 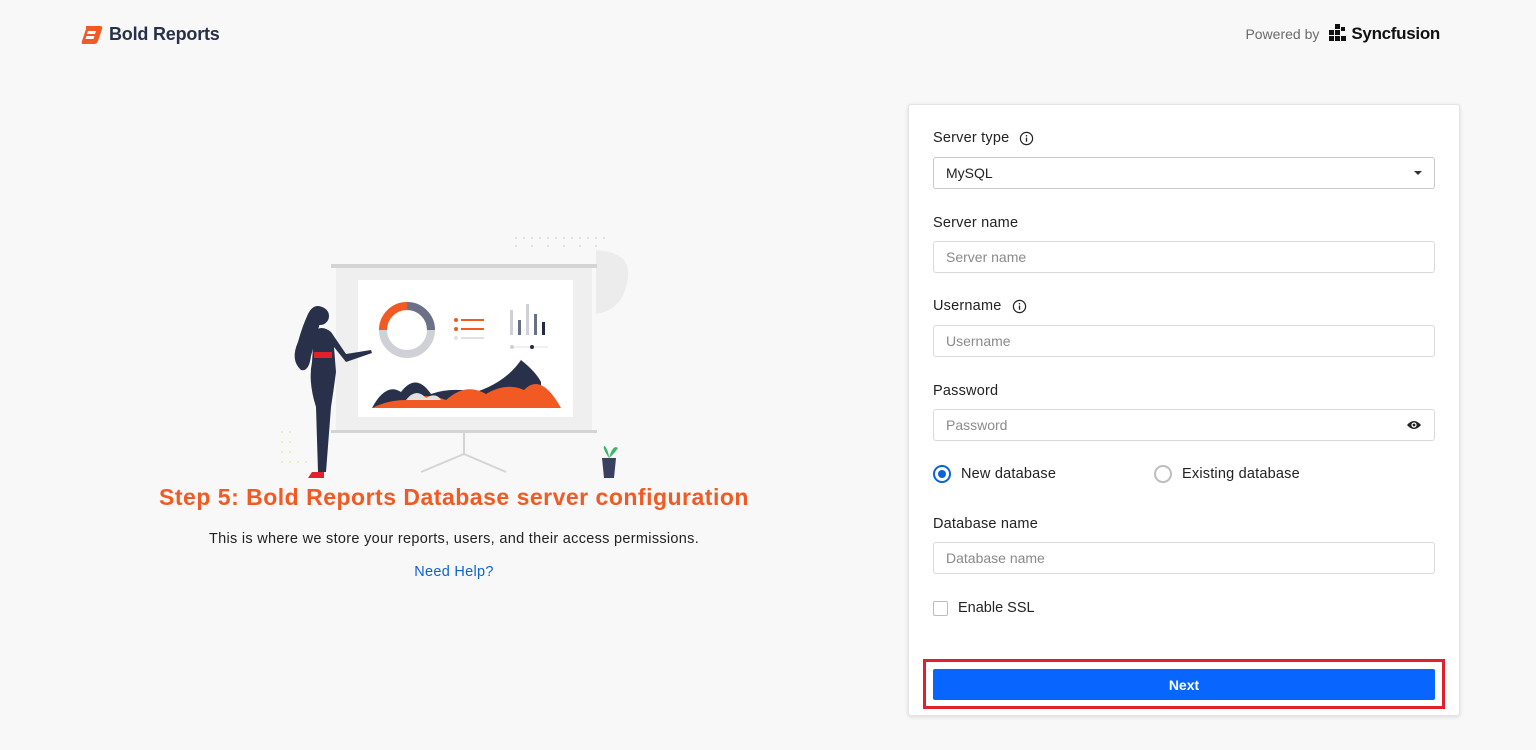 I want to click on server-name-input, so click(x=1184, y=257).